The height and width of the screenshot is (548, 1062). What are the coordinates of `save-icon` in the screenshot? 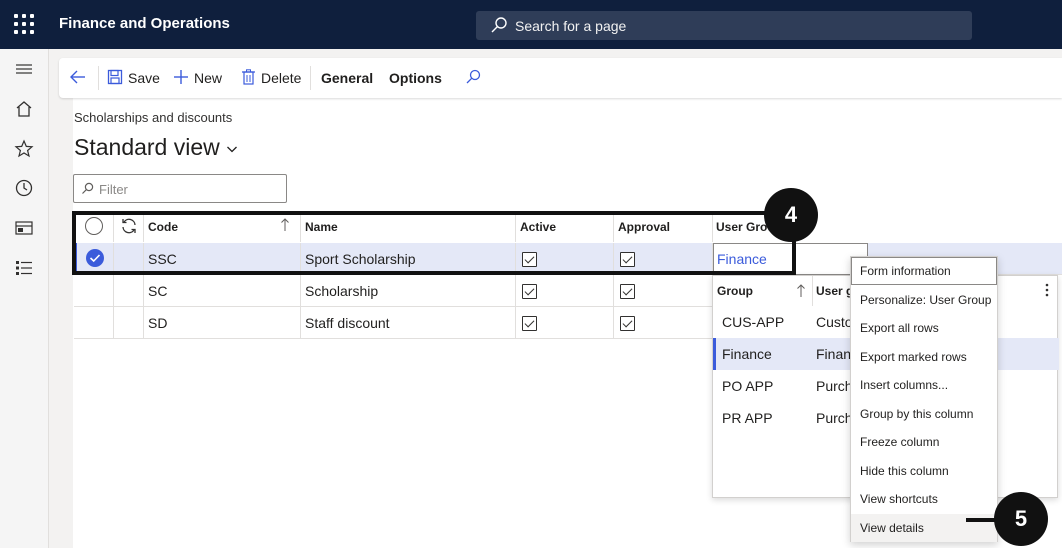 It's located at (115, 78).